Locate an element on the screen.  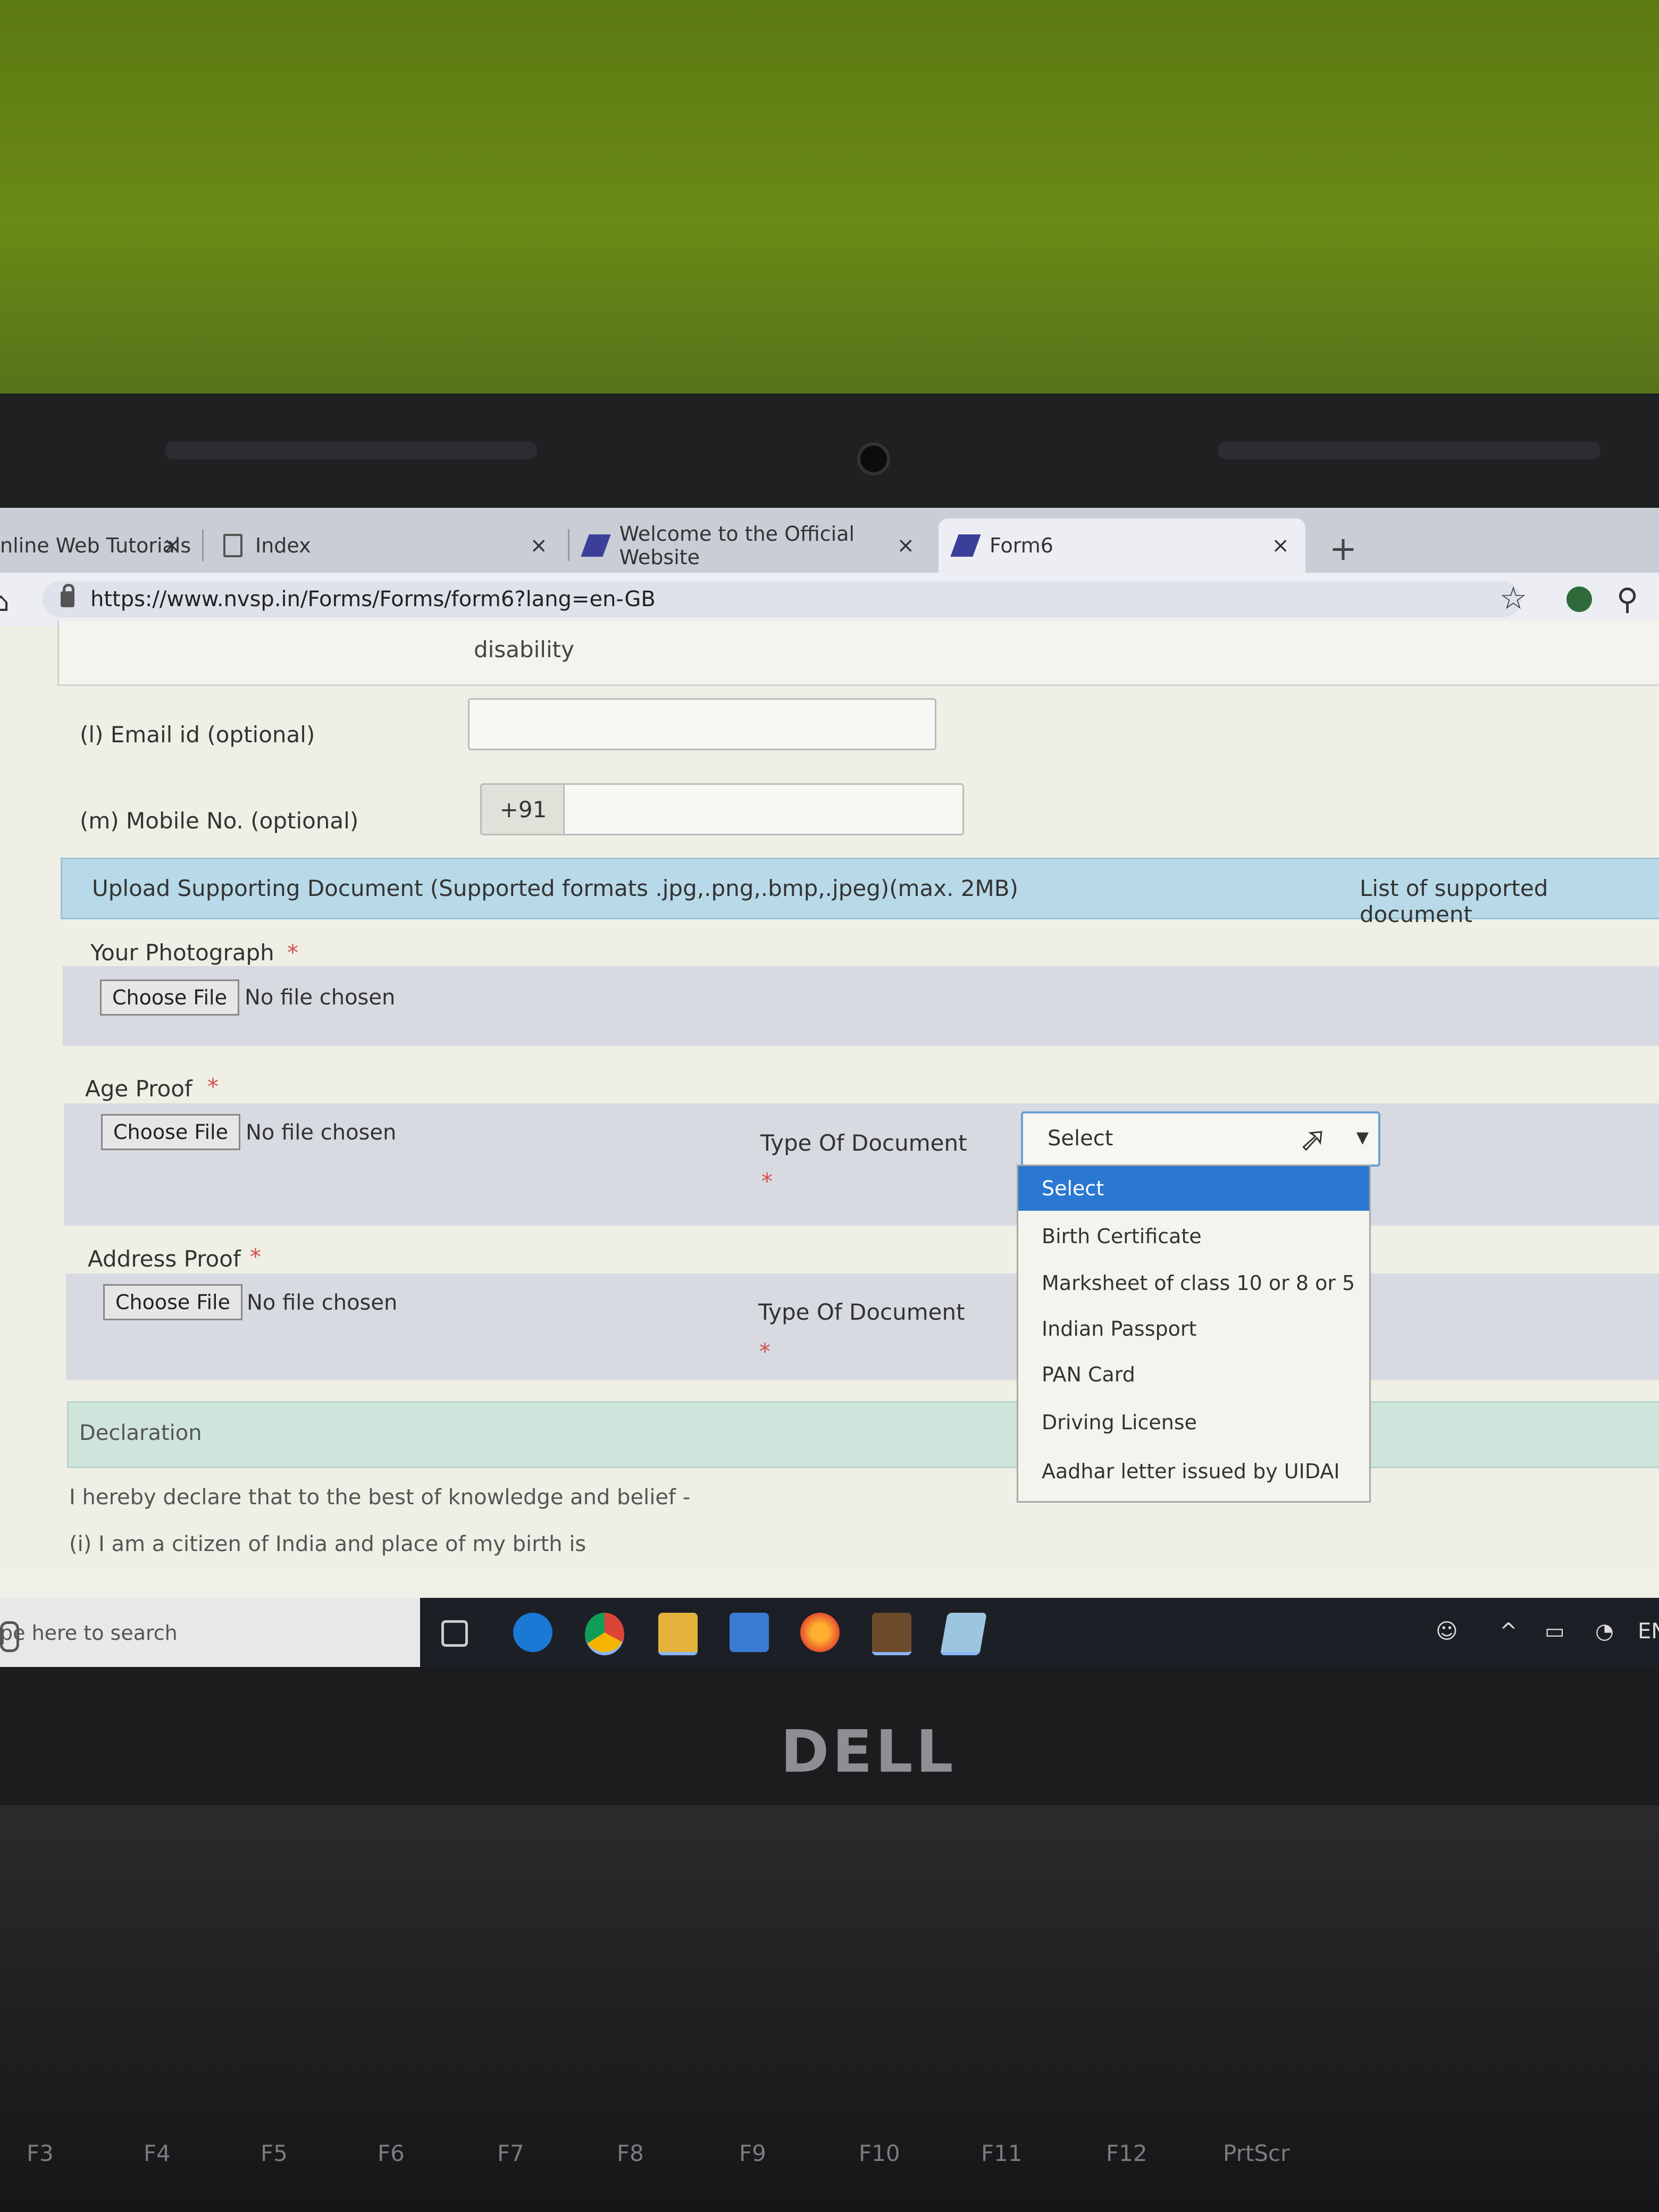
tab-title: Welcome to the Official Website is located at coordinates (737, 545).